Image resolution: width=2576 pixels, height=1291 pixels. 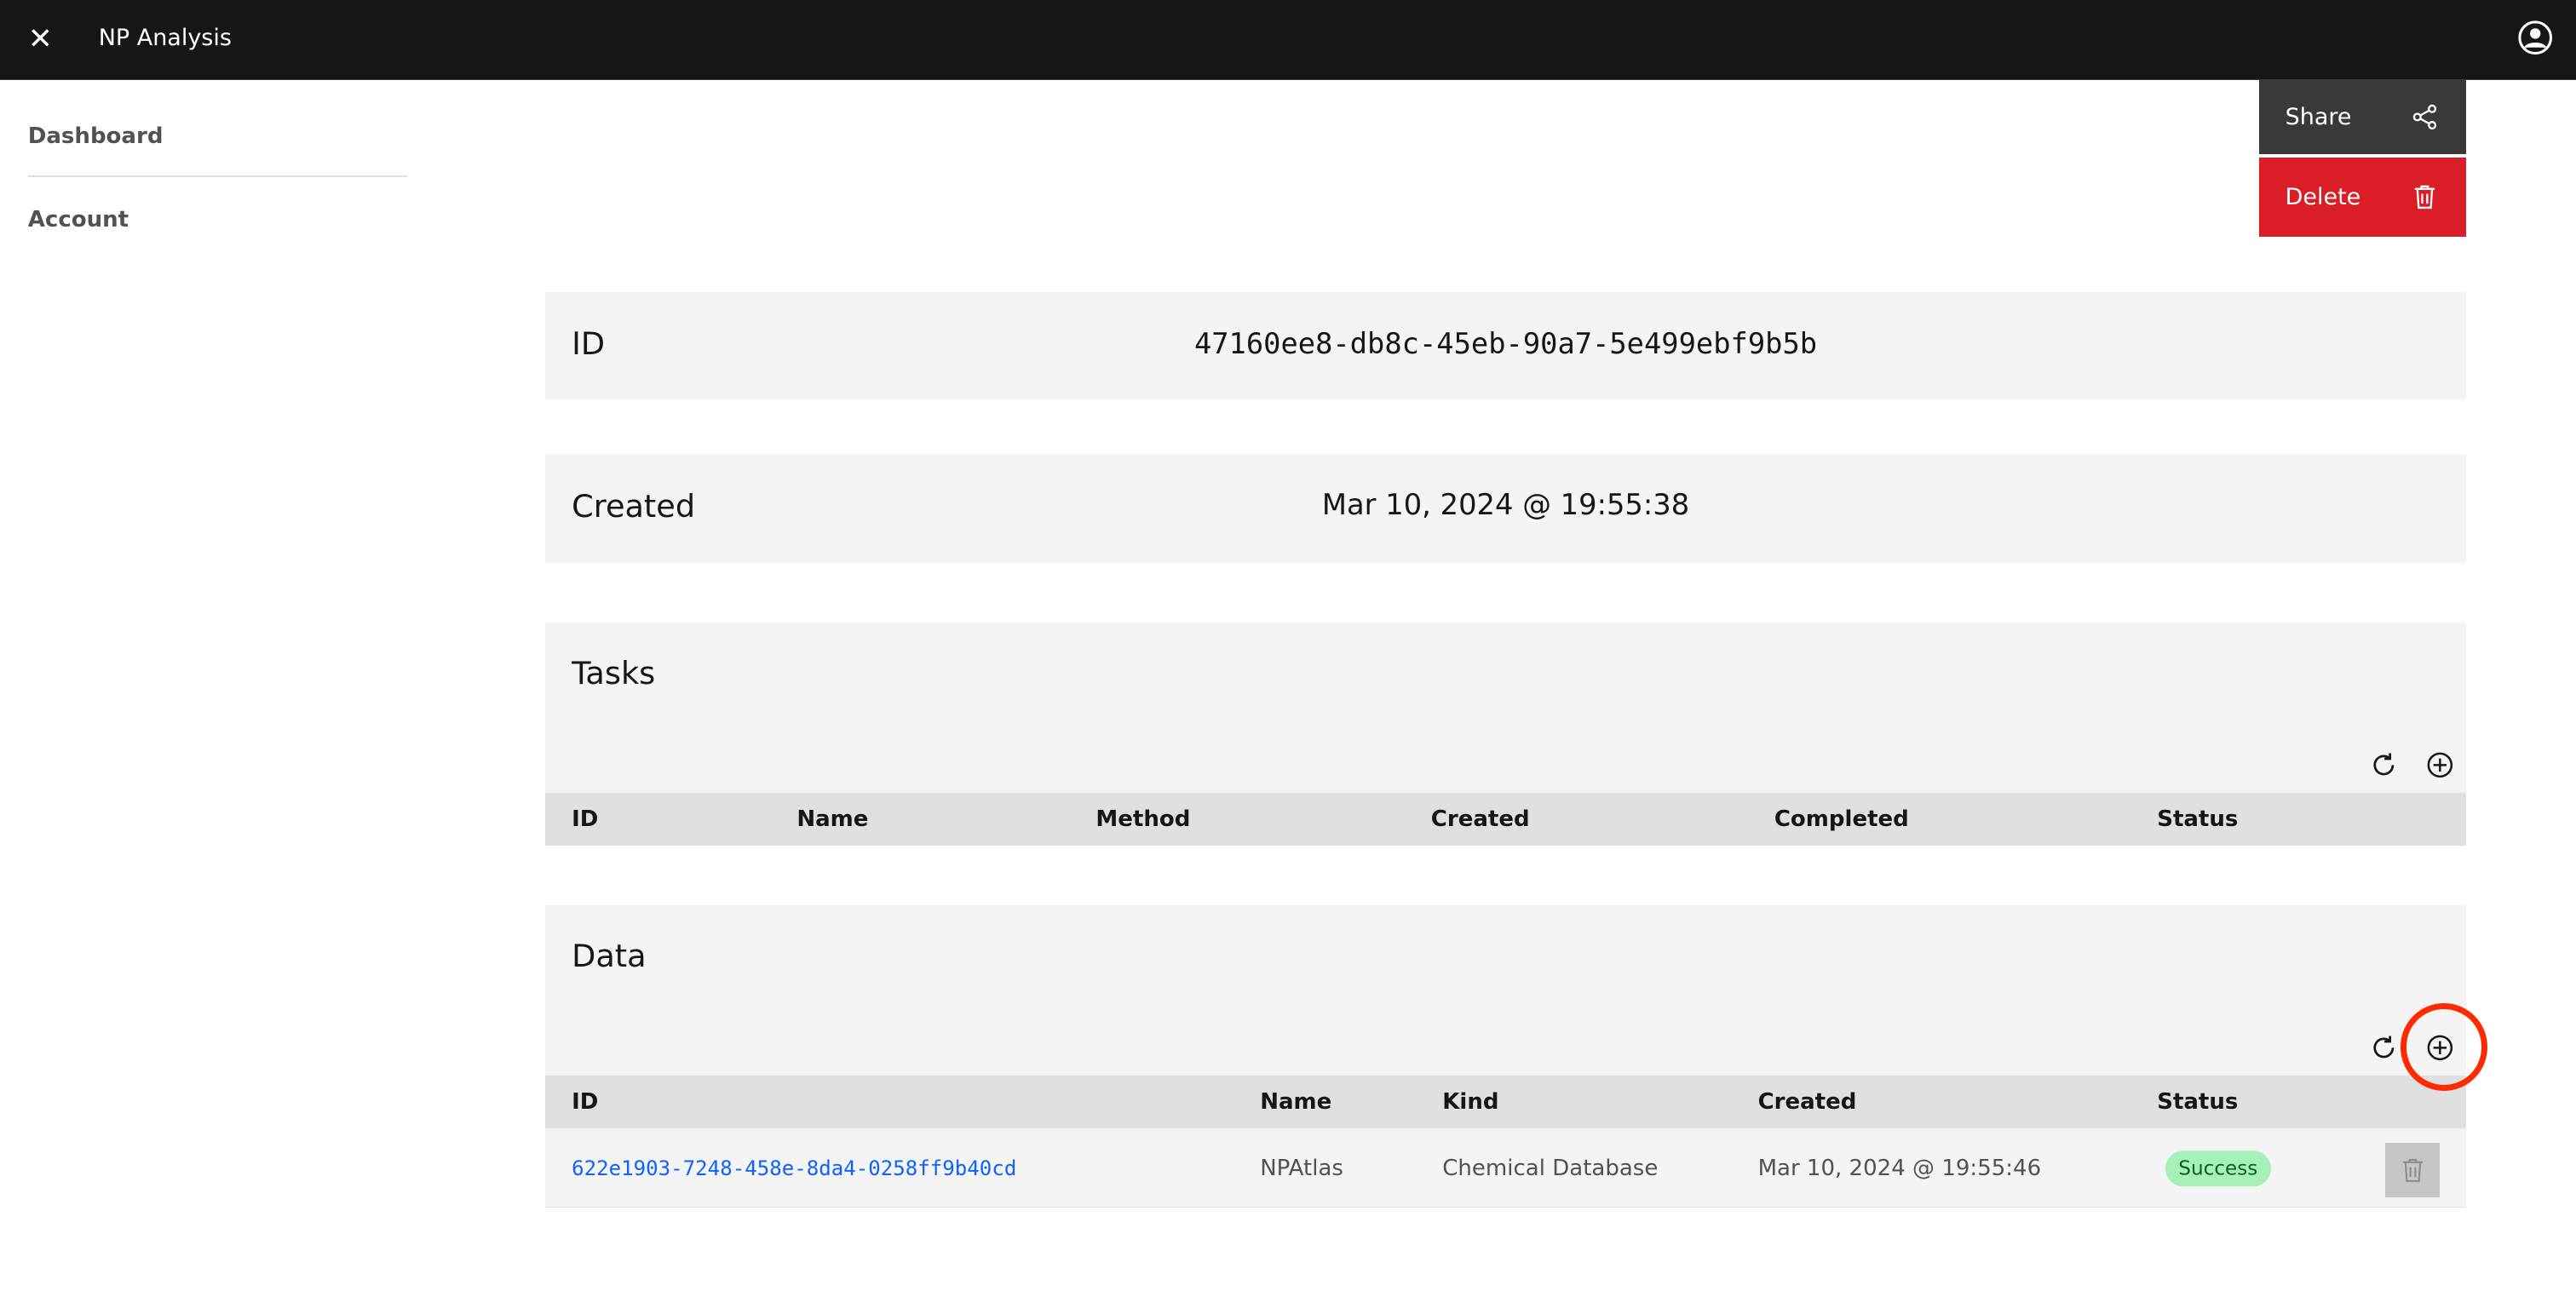 I want to click on created-card: Created Mar 10, 2024 @ 19:55:38, so click(x=1506, y=509).